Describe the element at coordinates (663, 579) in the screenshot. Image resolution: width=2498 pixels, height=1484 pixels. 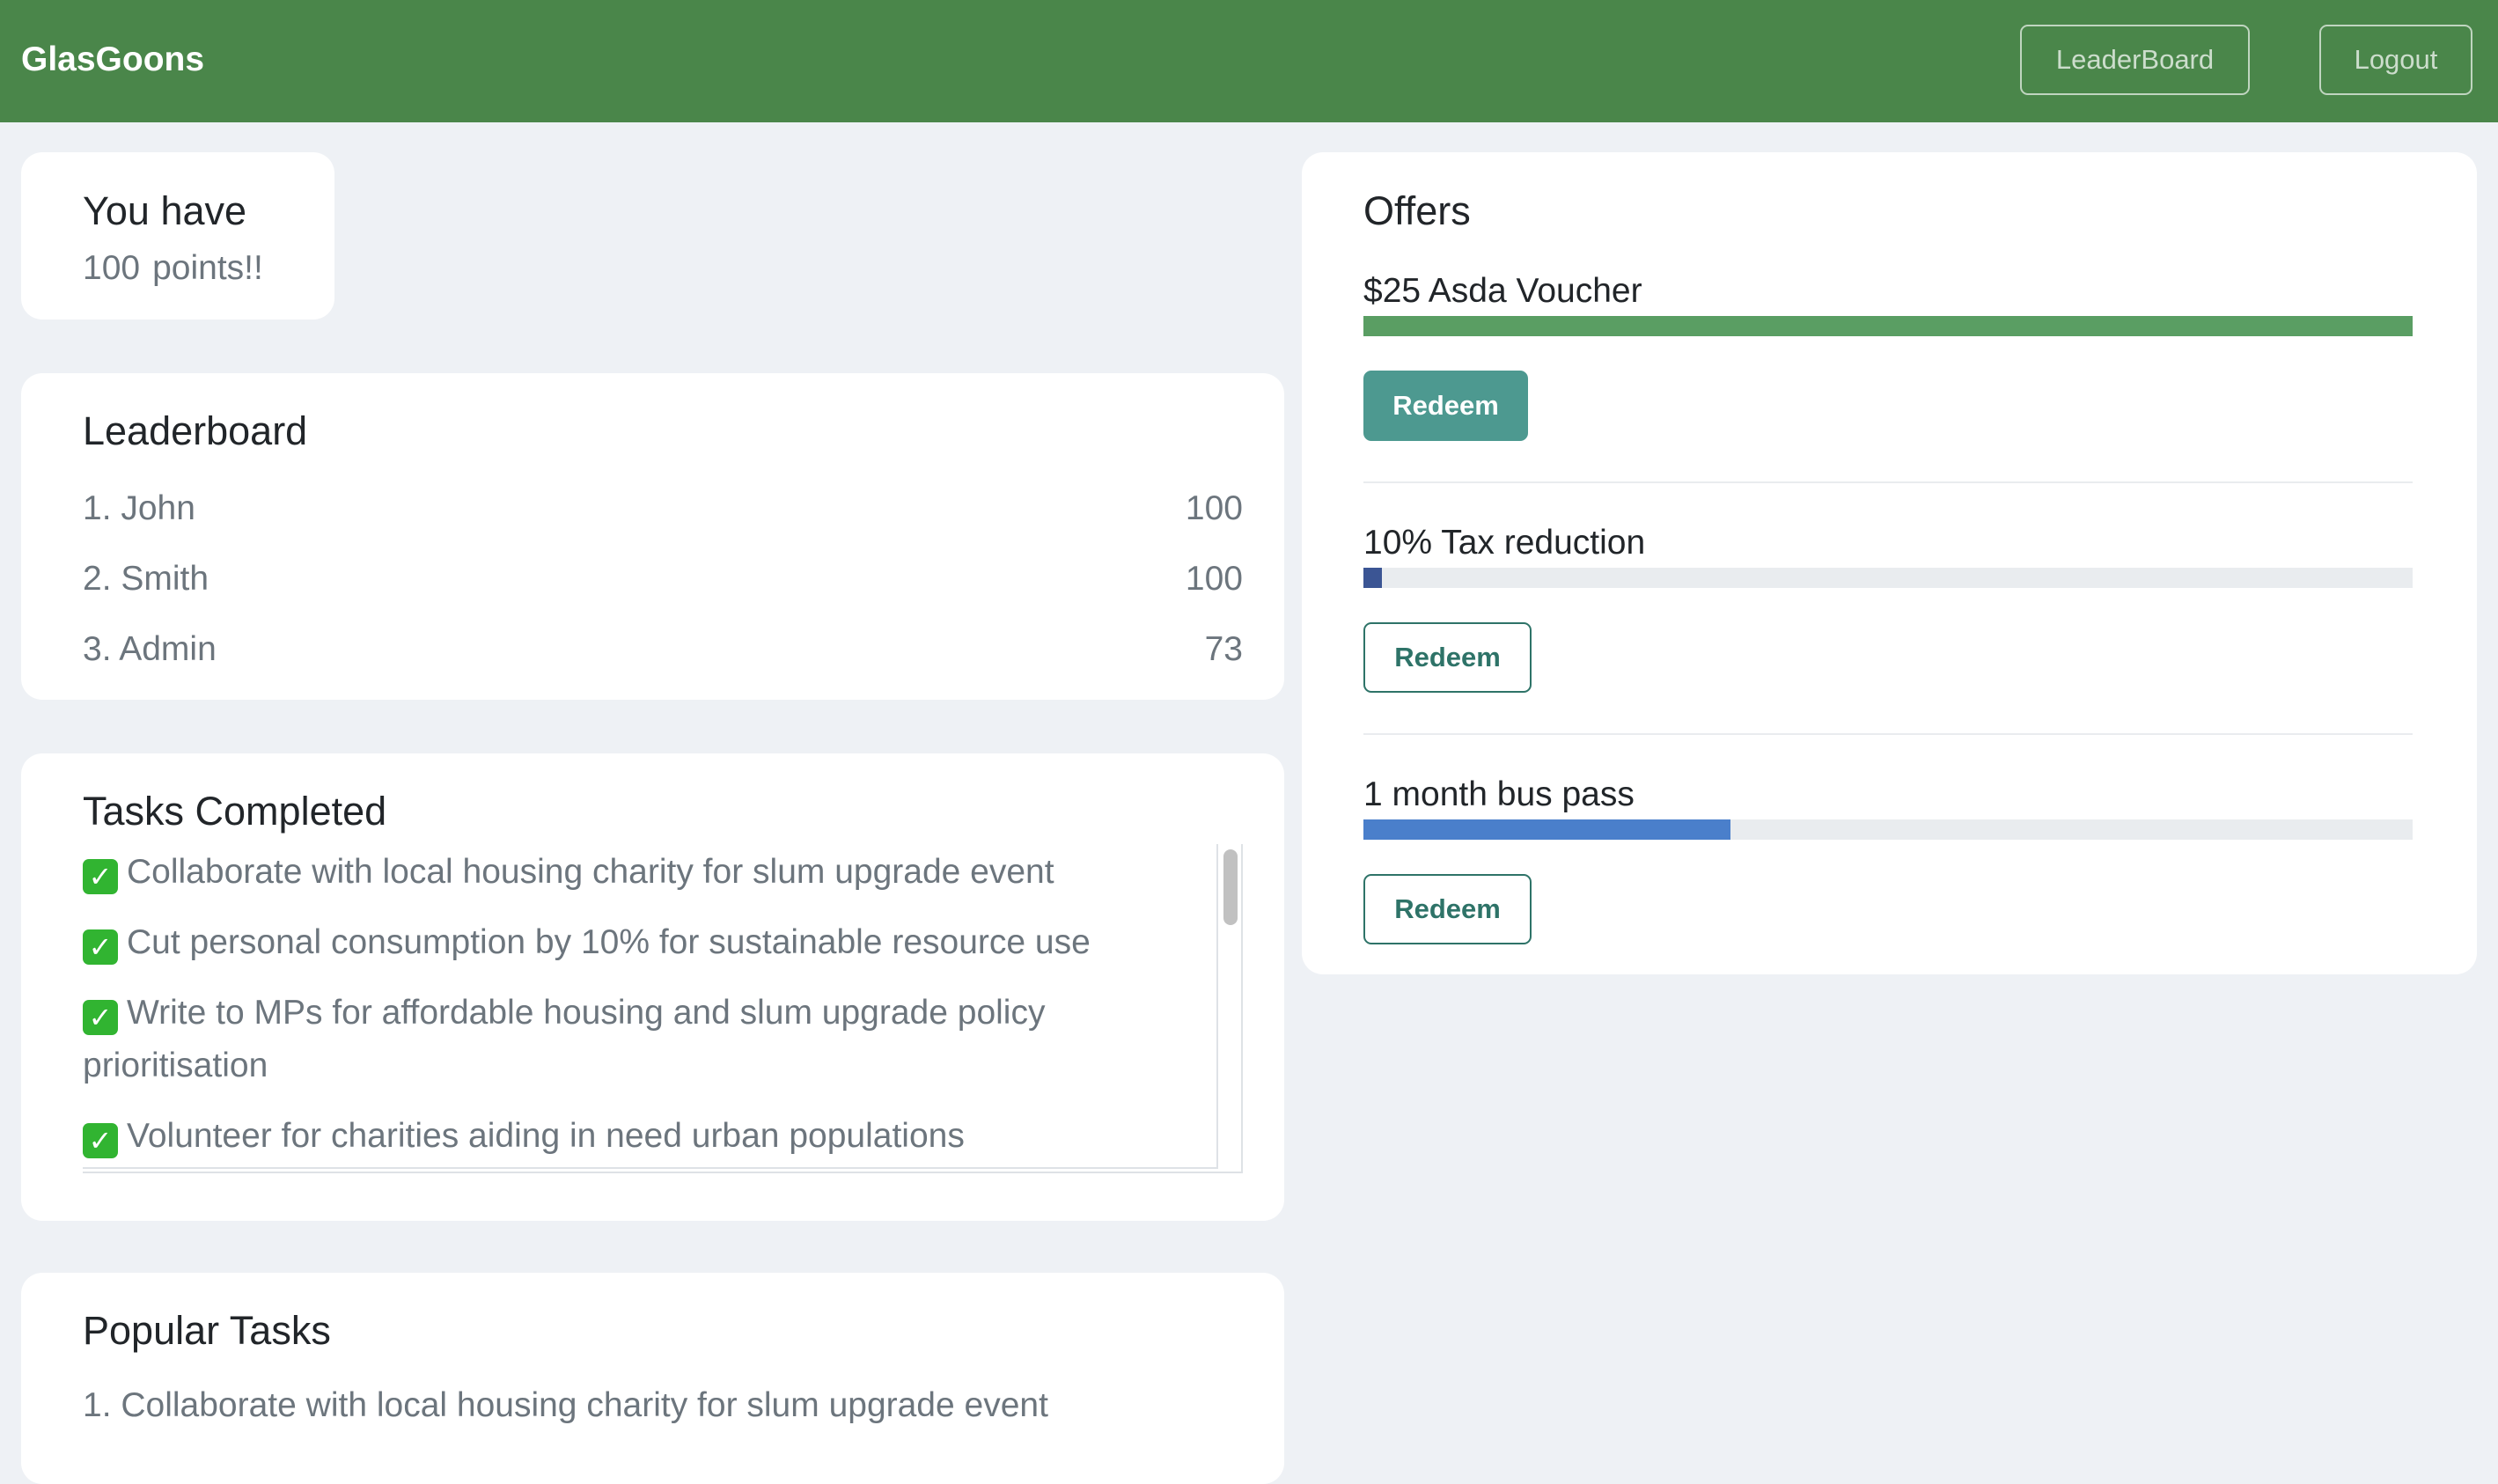
I see `leaderboard-row: 2. Smith 100` at that location.